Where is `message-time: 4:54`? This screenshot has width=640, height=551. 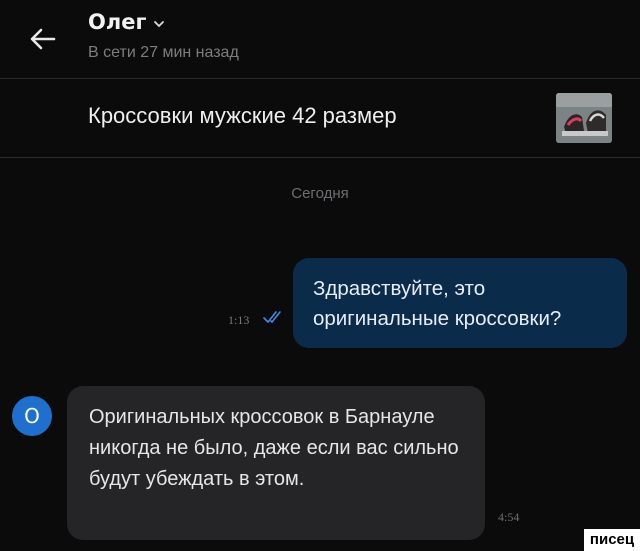
message-time: 4:54 is located at coordinates (509, 517).